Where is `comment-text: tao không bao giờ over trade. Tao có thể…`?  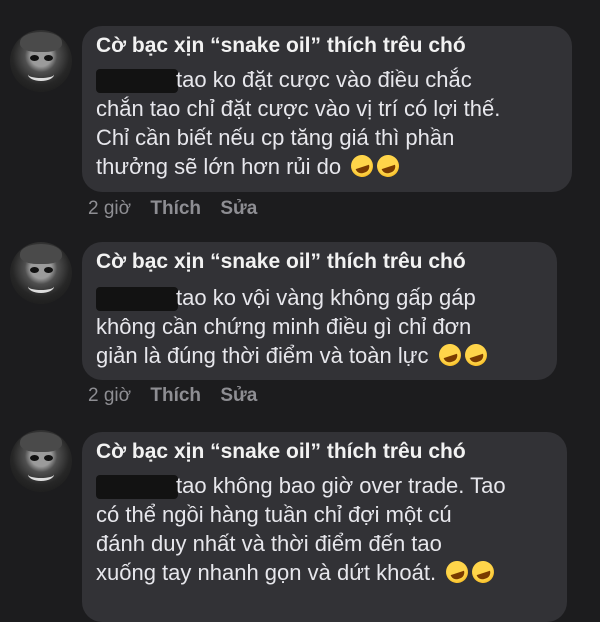 comment-text: tao không bao giờ over trade. Tao có thể… is located at coordinates (301, 529).